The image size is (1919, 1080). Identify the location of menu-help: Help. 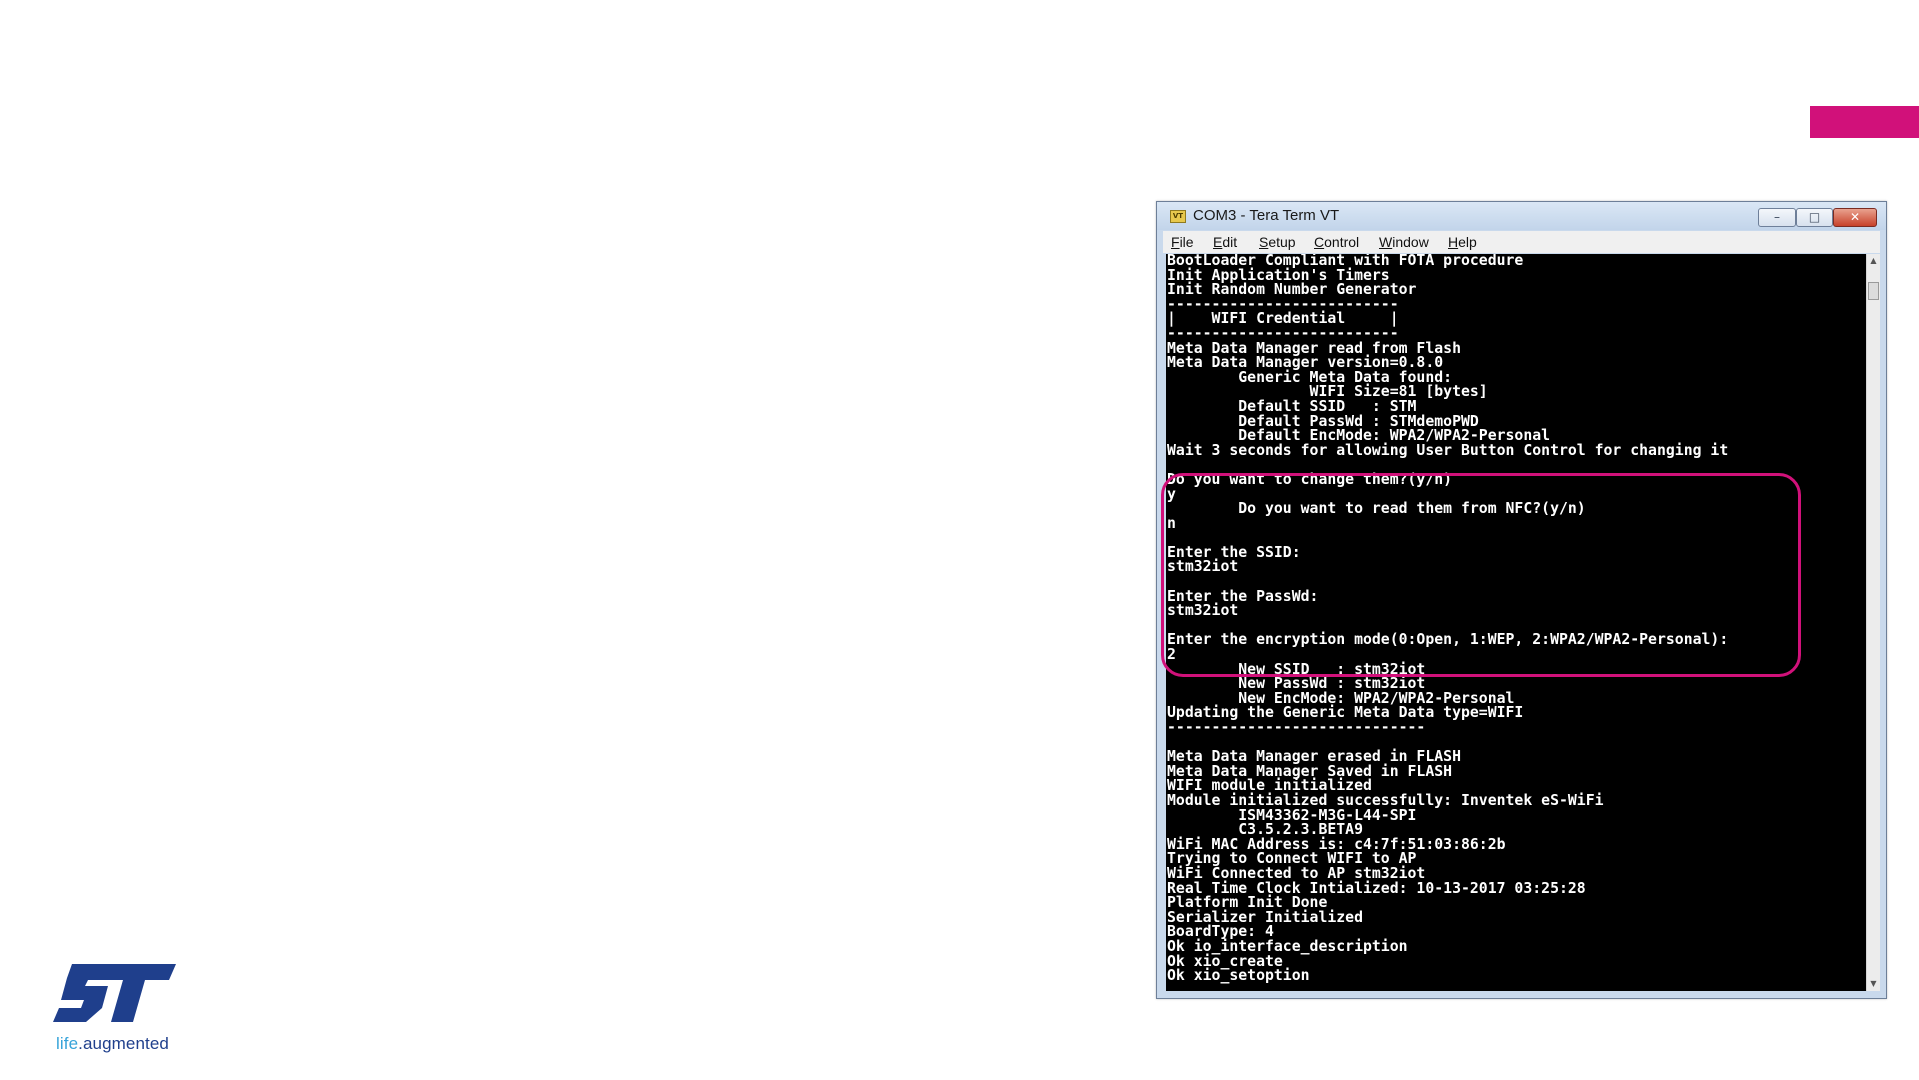
(1462, 242).